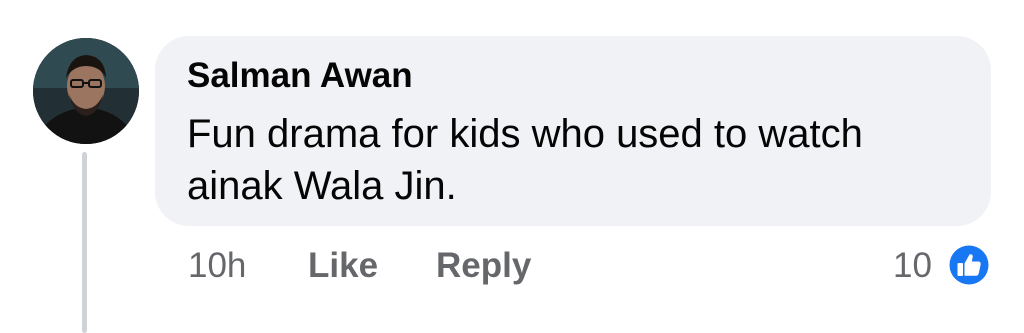 This screenshot has height=333, width=1024. I want to click on reply-button: Reply, so click(483, 266).